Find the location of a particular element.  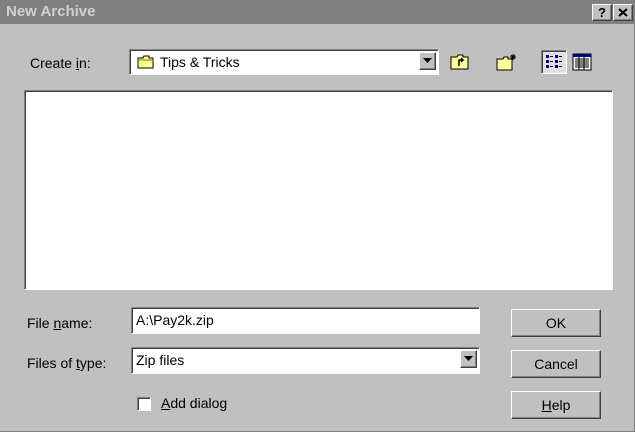

context-help-button: ? is located at coordinates (602, 12).